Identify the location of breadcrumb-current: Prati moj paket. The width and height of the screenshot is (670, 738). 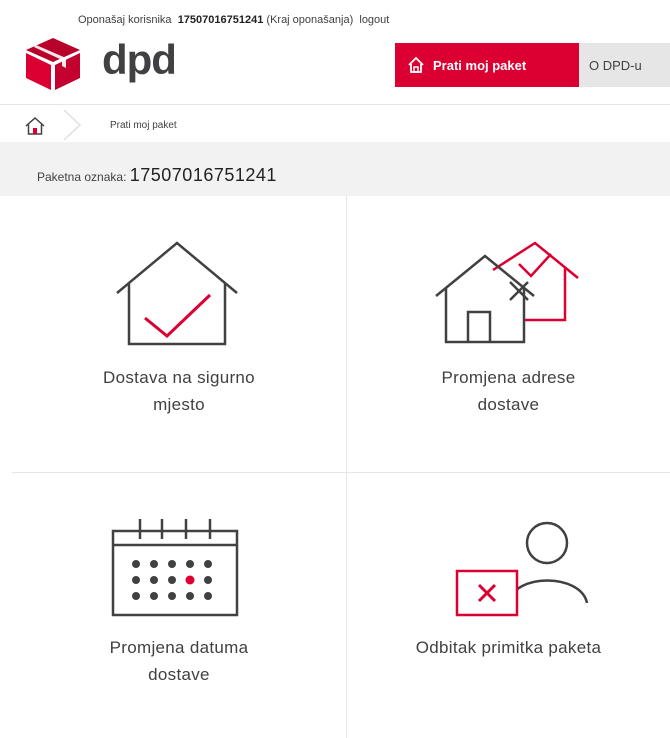
(143, 125).